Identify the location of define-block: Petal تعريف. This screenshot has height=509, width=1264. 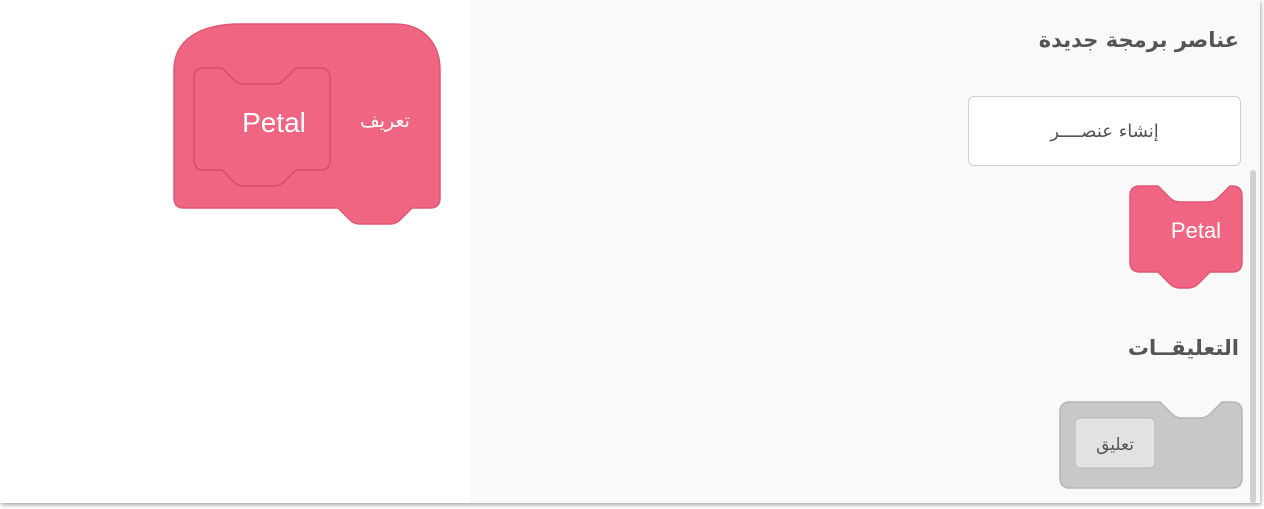
(307, 124).